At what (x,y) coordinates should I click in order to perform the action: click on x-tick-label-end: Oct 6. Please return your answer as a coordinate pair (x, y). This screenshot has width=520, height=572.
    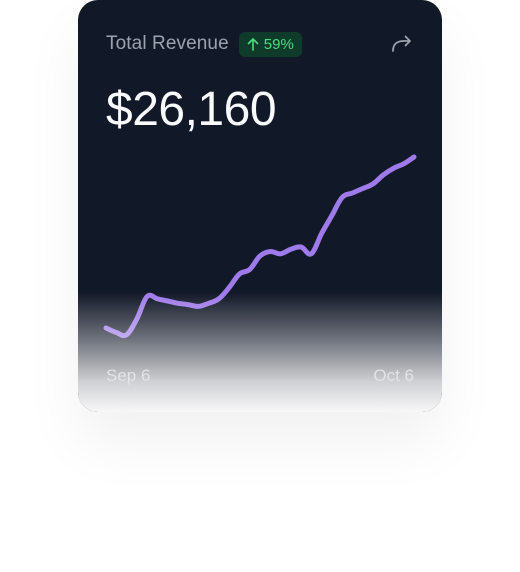
    Looking at the image, I should click on (393, 375).